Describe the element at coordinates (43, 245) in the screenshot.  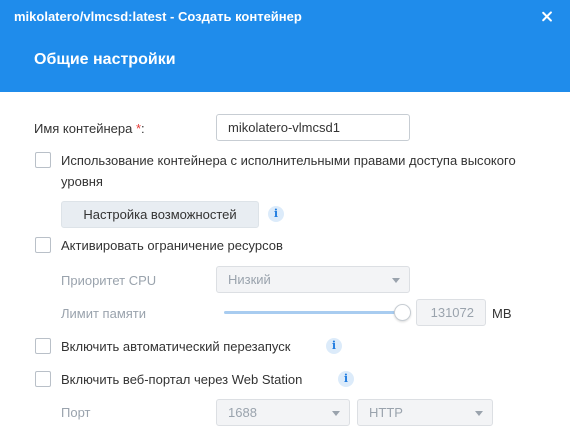
I see `resource-limit-checkbox` at that location.